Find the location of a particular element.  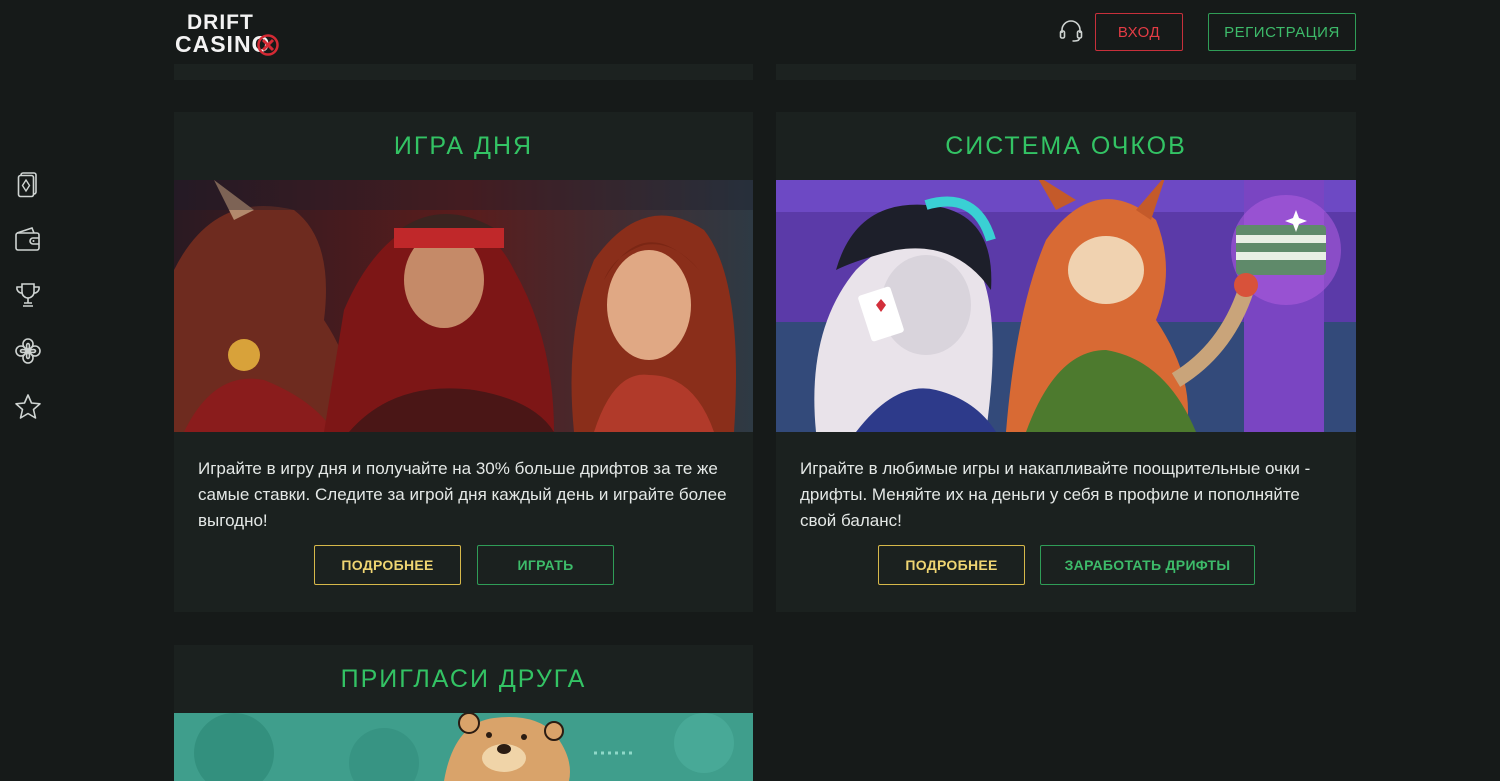

invite-friend-banner is located at coordinates (463, 747).